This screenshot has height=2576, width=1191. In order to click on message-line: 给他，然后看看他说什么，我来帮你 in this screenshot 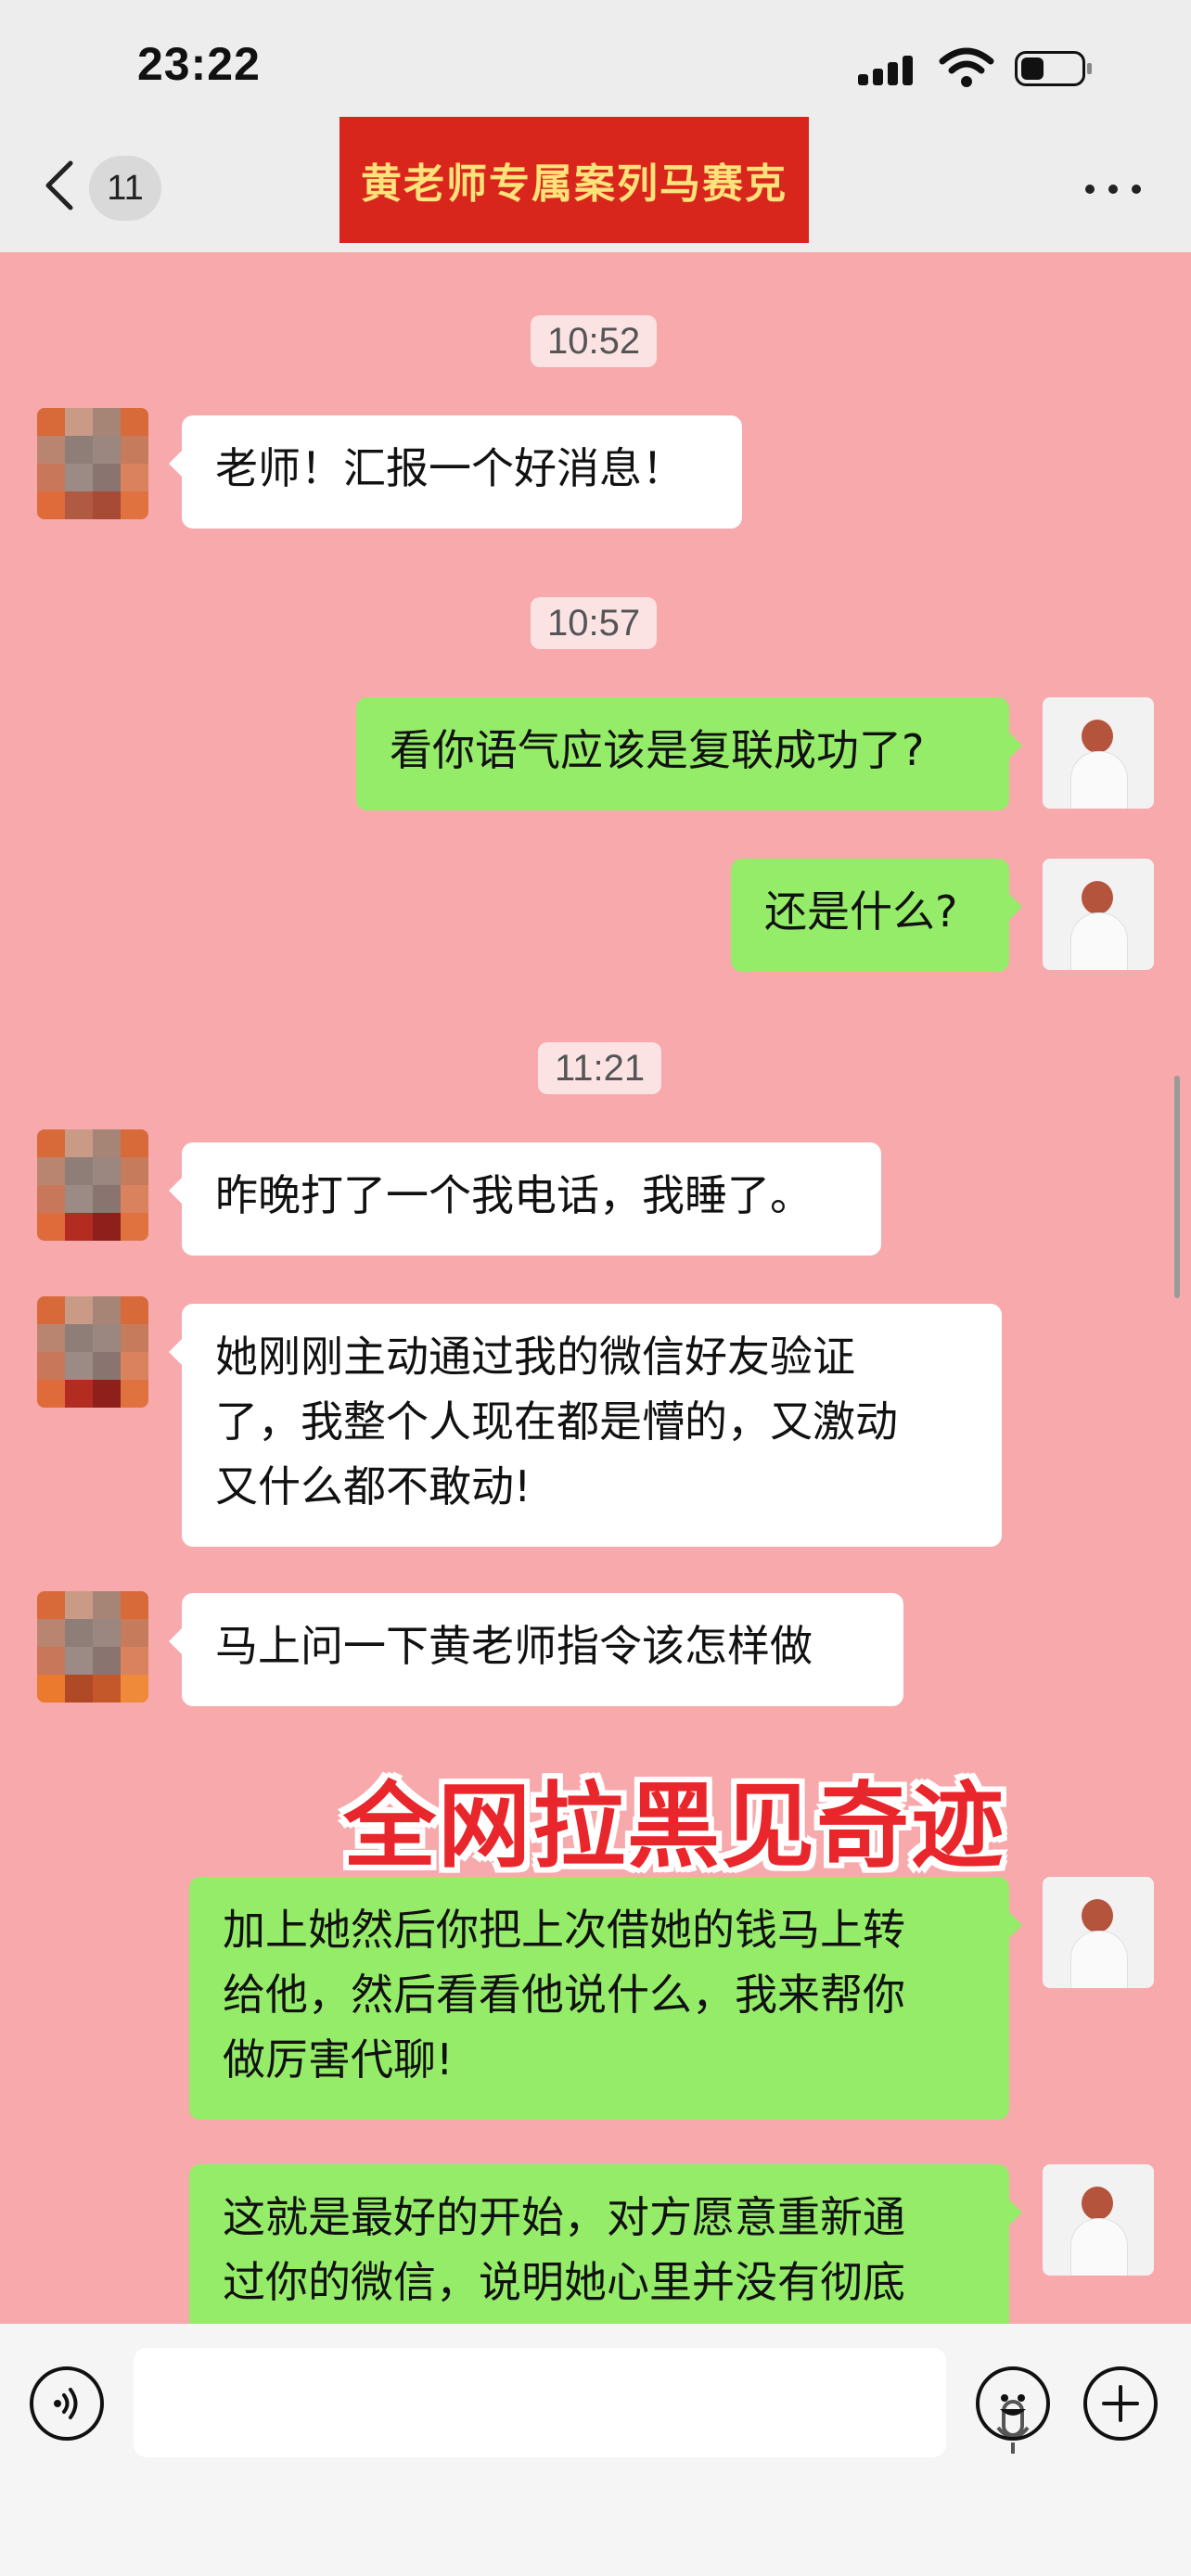, I will do `click(564, 1995)`.